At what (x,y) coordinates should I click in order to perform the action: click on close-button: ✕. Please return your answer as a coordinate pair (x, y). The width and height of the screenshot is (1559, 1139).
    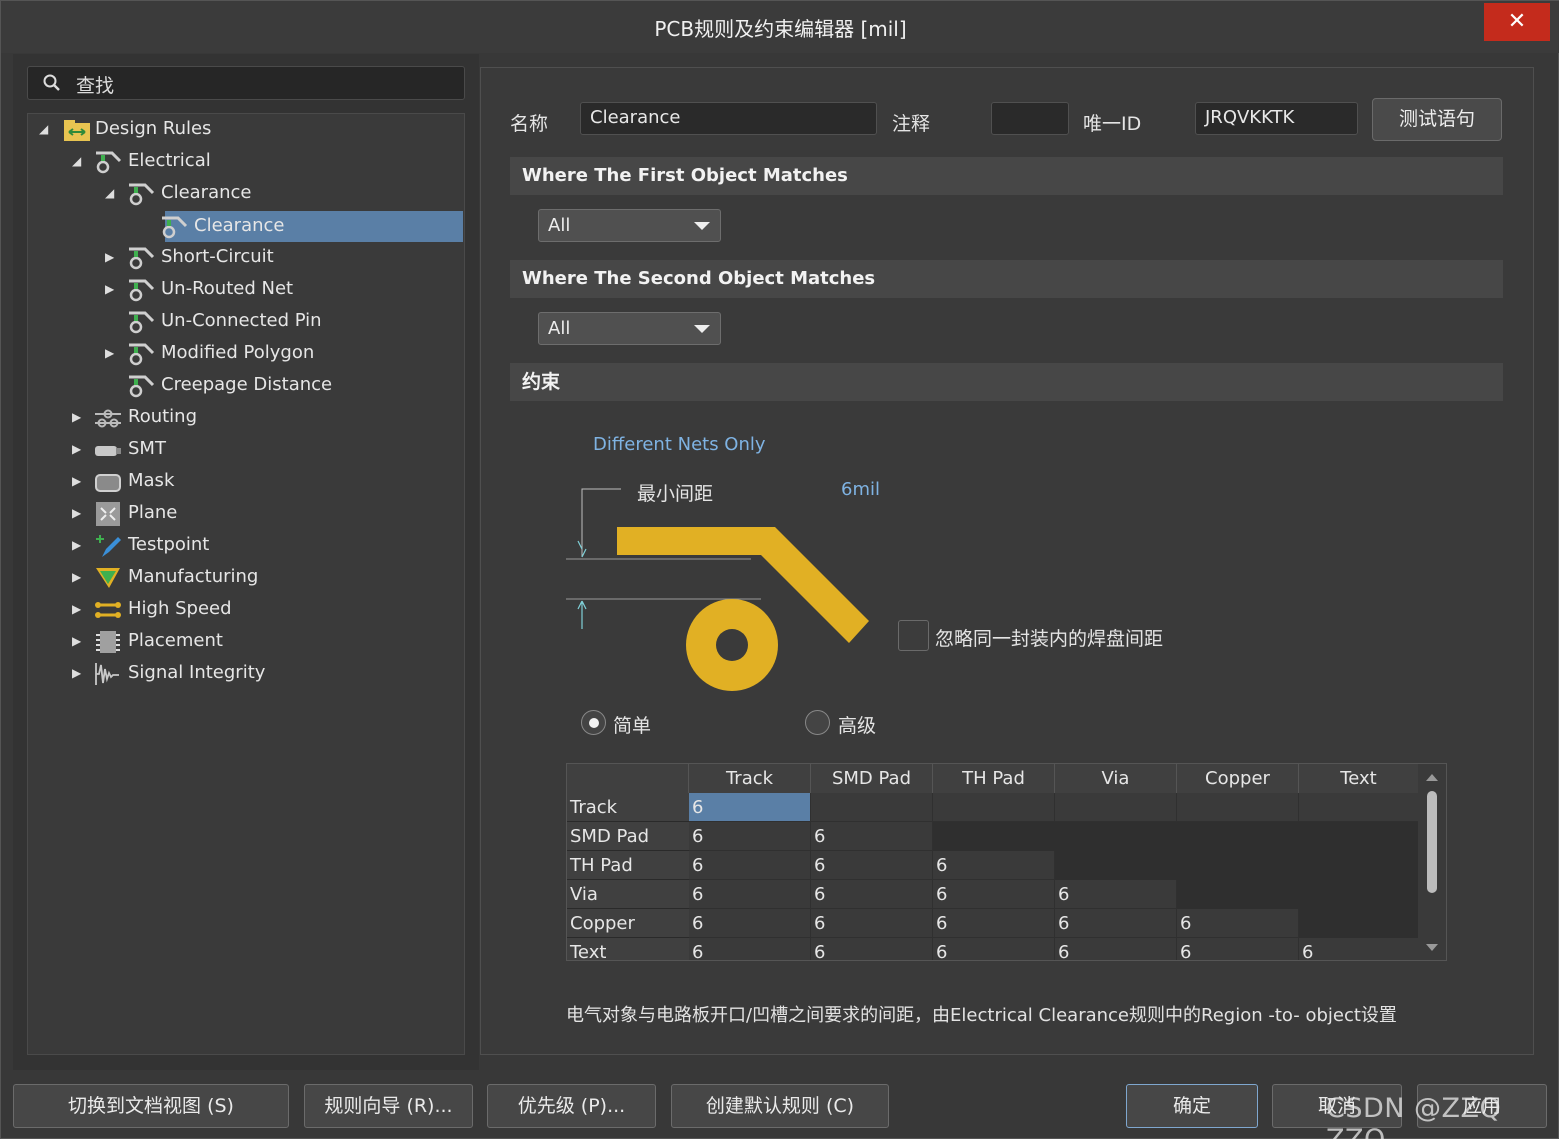
    Looking at the image, I should click on (1517, 22).